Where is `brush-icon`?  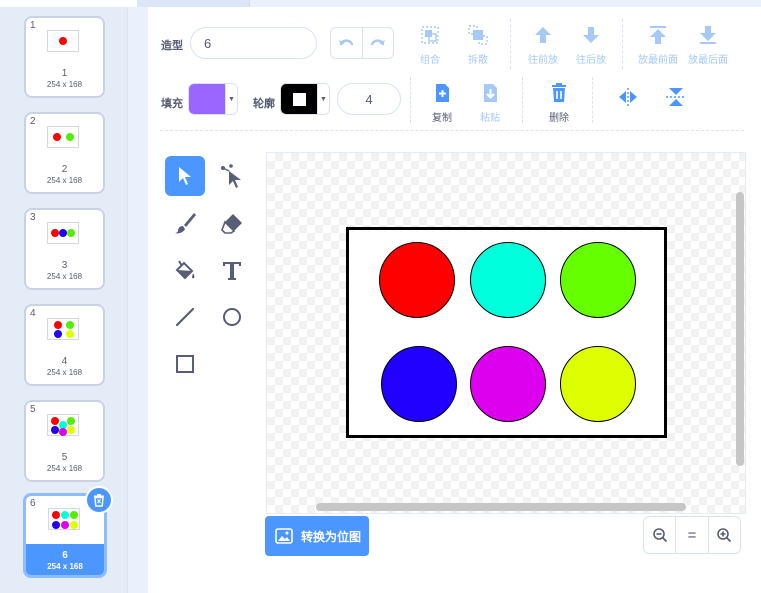 brush-icon is located at coordinates (185, 223).